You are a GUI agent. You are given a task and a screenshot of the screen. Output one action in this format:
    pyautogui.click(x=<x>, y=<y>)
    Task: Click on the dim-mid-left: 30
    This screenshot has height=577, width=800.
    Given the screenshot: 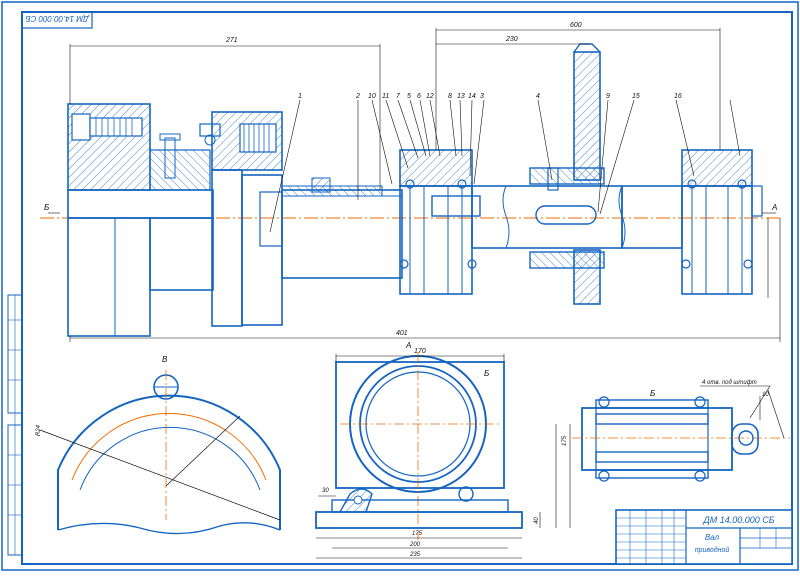 What is the action you would take?
    pyautogui.click(x=325, y=491)
    